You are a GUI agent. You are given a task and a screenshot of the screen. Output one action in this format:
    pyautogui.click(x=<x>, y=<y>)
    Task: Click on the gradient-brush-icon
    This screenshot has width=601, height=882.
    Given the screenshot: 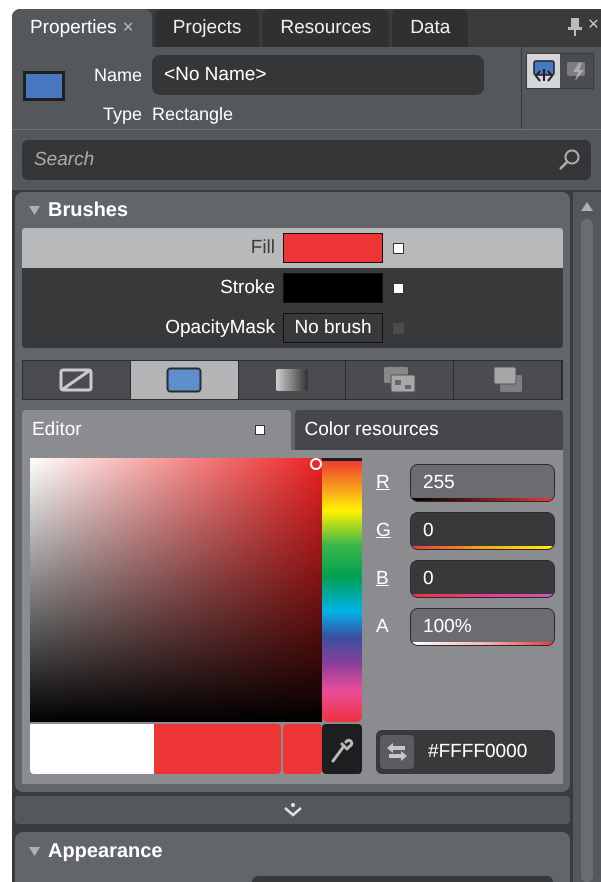 What is the action you would take?
    pyautogui.click(x=291, y=380)
    